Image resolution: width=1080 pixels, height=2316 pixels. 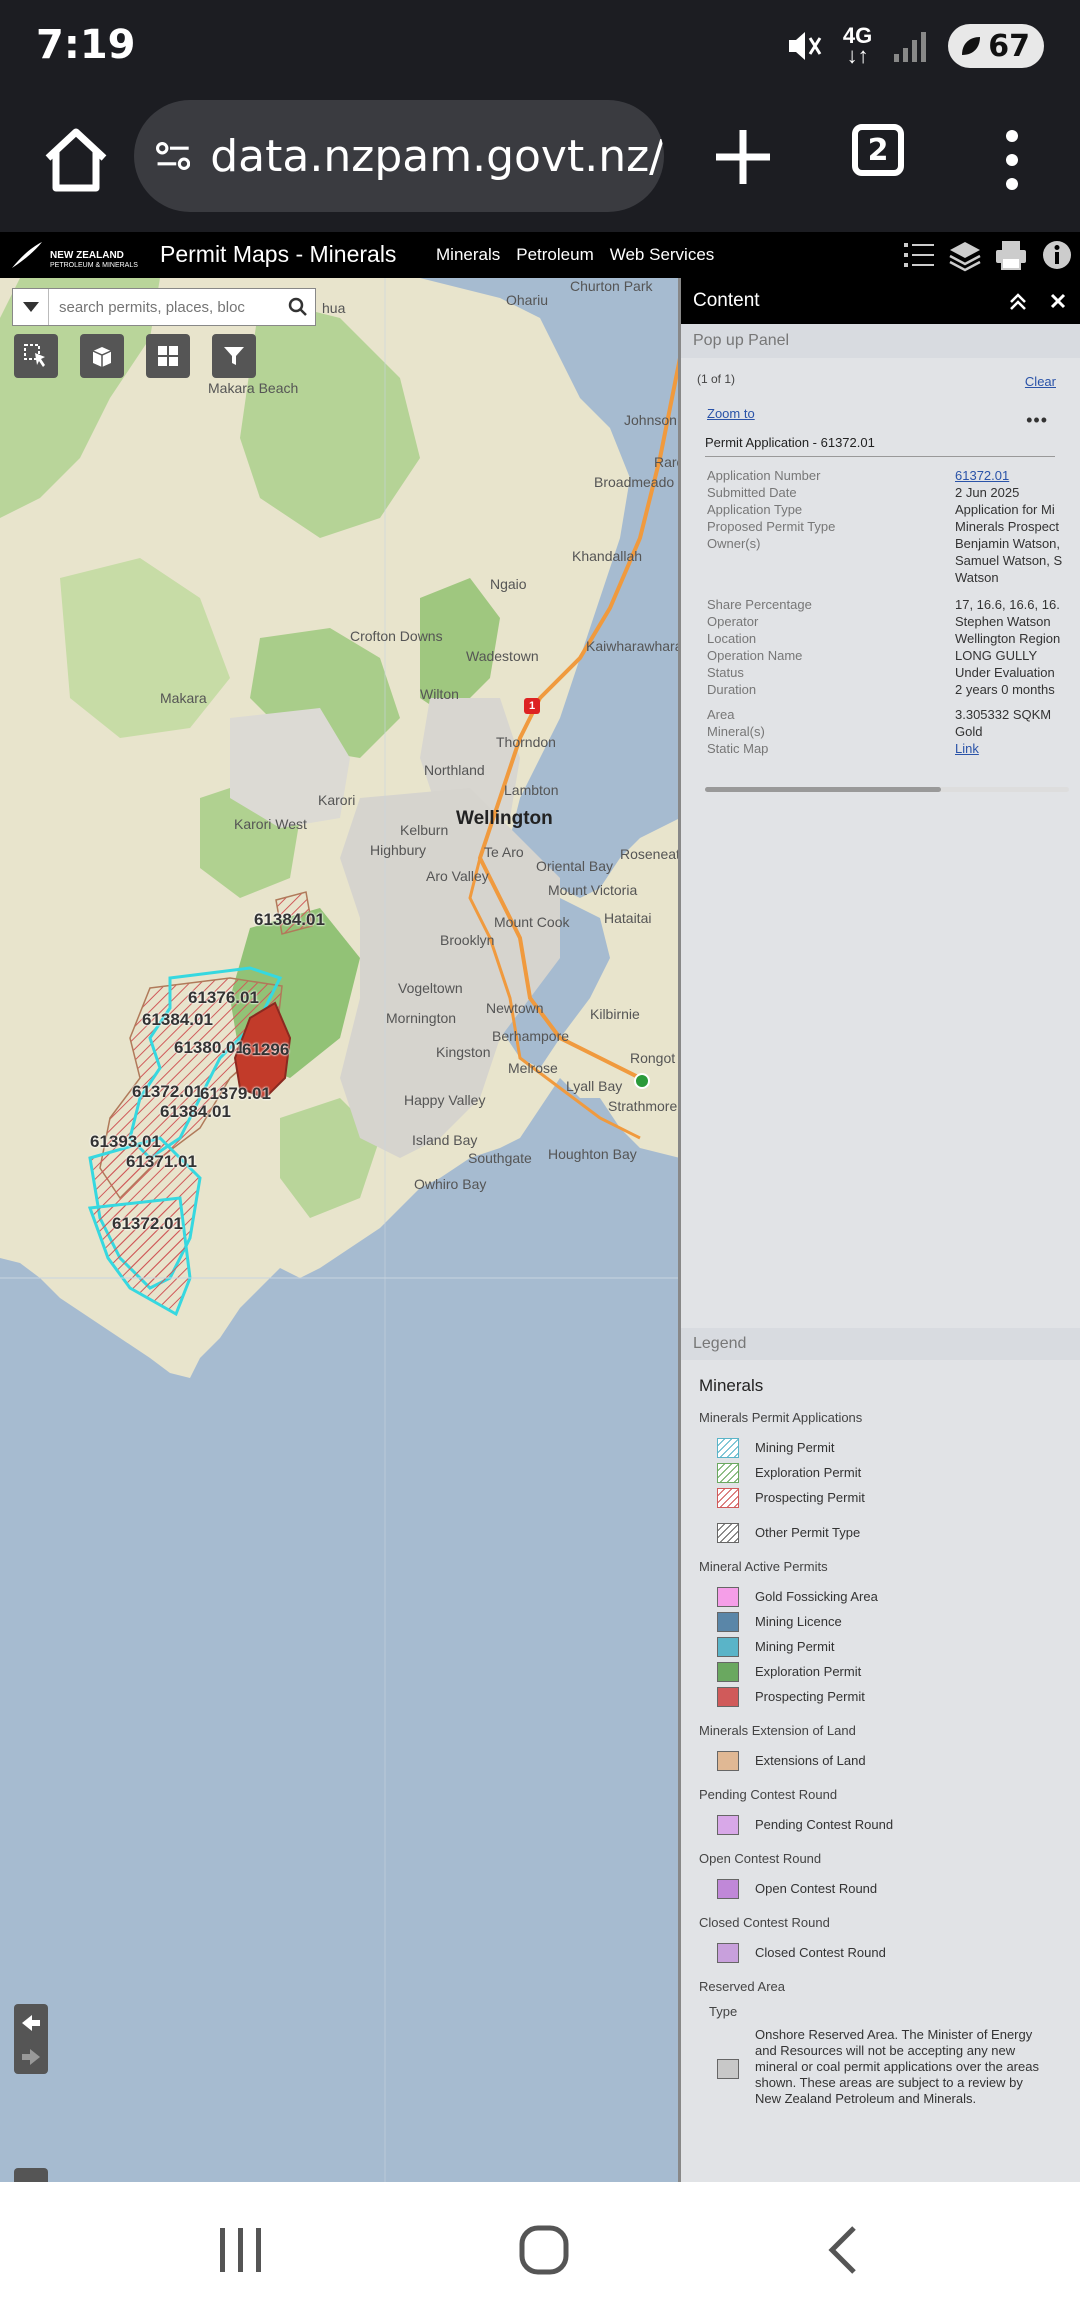 I want to click on home-nav-icon, so click(x=544, y=2250).